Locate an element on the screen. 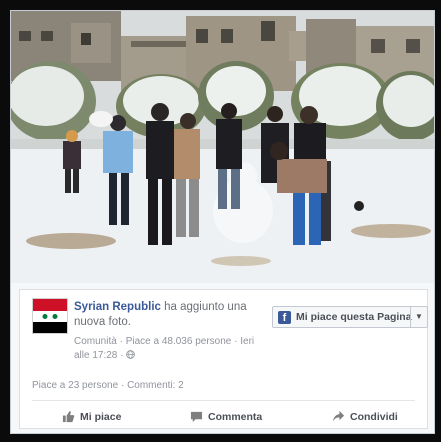  like-page-button: f Mi piace questa Pagina ▼ is located at coordinates (350, 317).